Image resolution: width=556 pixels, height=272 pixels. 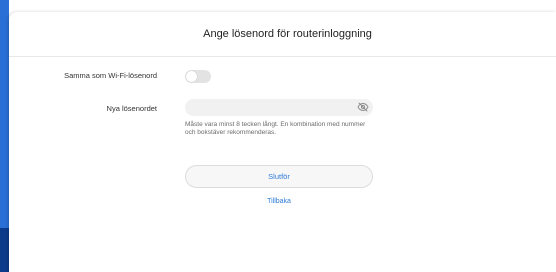 What do you see at coordinates (110, 75) in the screenshot?
I see `same-as-wifi-label: Samma som Wi-Fi-lösenord` at bounding box center [110, 75].